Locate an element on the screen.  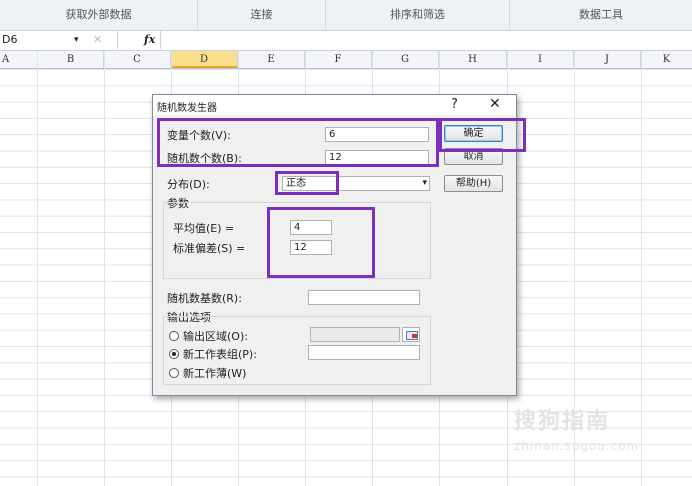
ribbon-group-external-data: 获取外部数据 is located at coordinates (99, 15).